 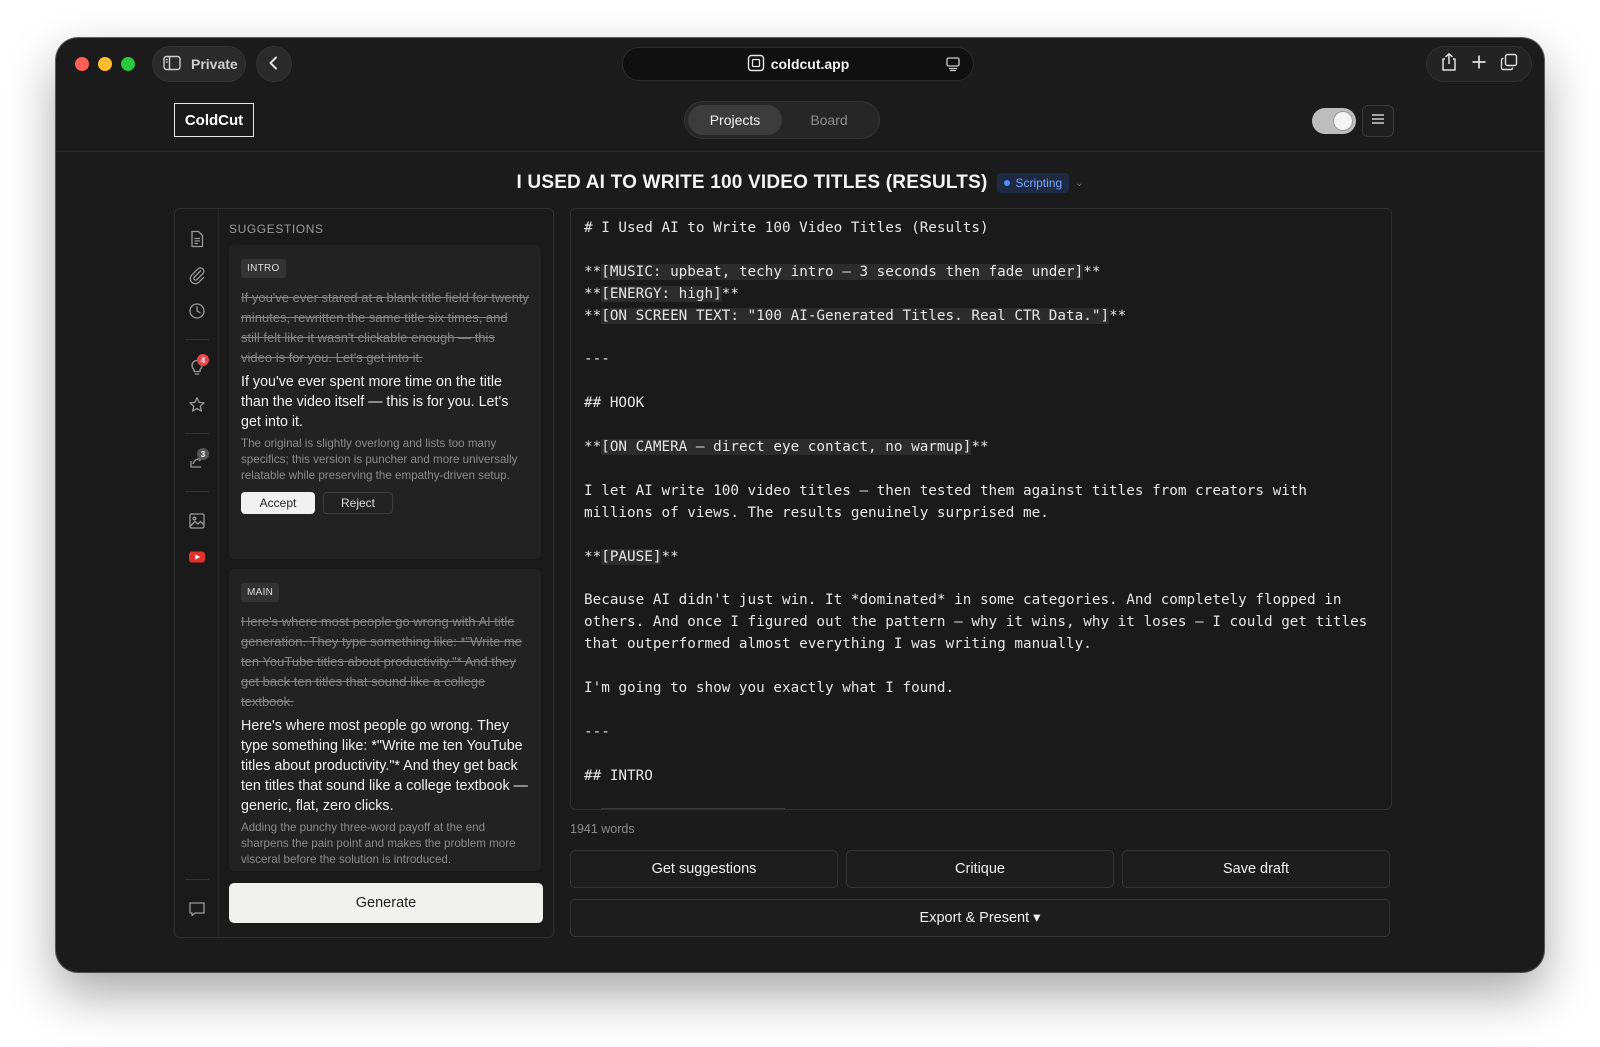 What do you see at coordinates (661, 293) in the screenshot?
I see `editor-line: **[ENERGY: high]**` at bounding box center [661, 293].